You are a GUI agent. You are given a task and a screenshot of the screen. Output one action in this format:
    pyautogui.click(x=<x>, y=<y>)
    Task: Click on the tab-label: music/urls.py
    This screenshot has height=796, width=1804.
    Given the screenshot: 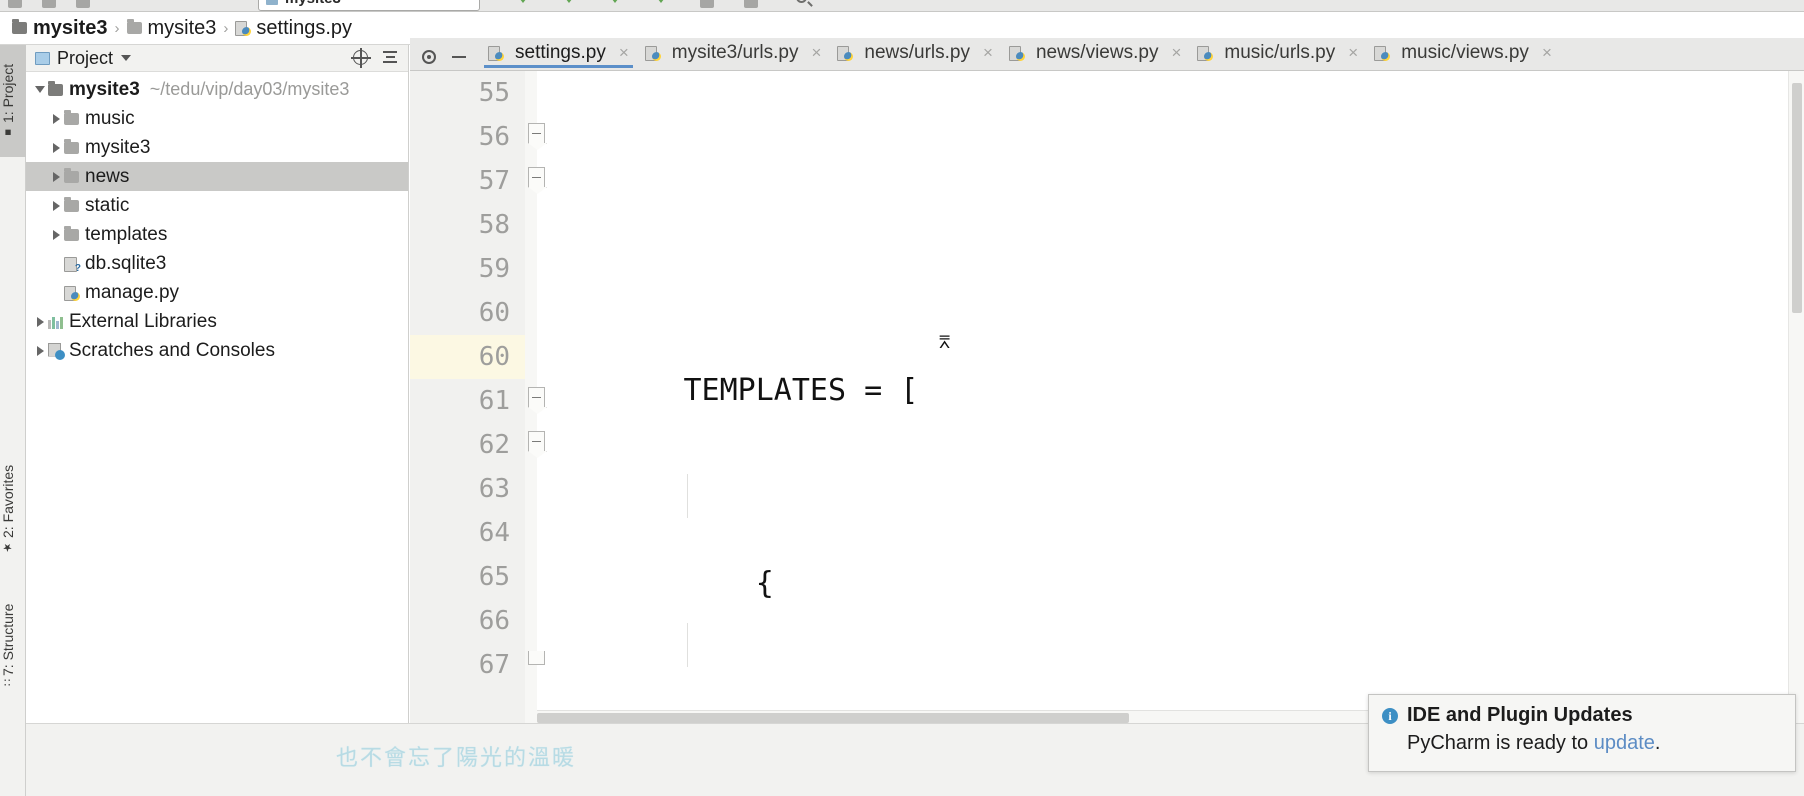 What is the action you would take?
    pyautogui.click(x=1280, y=52)
    